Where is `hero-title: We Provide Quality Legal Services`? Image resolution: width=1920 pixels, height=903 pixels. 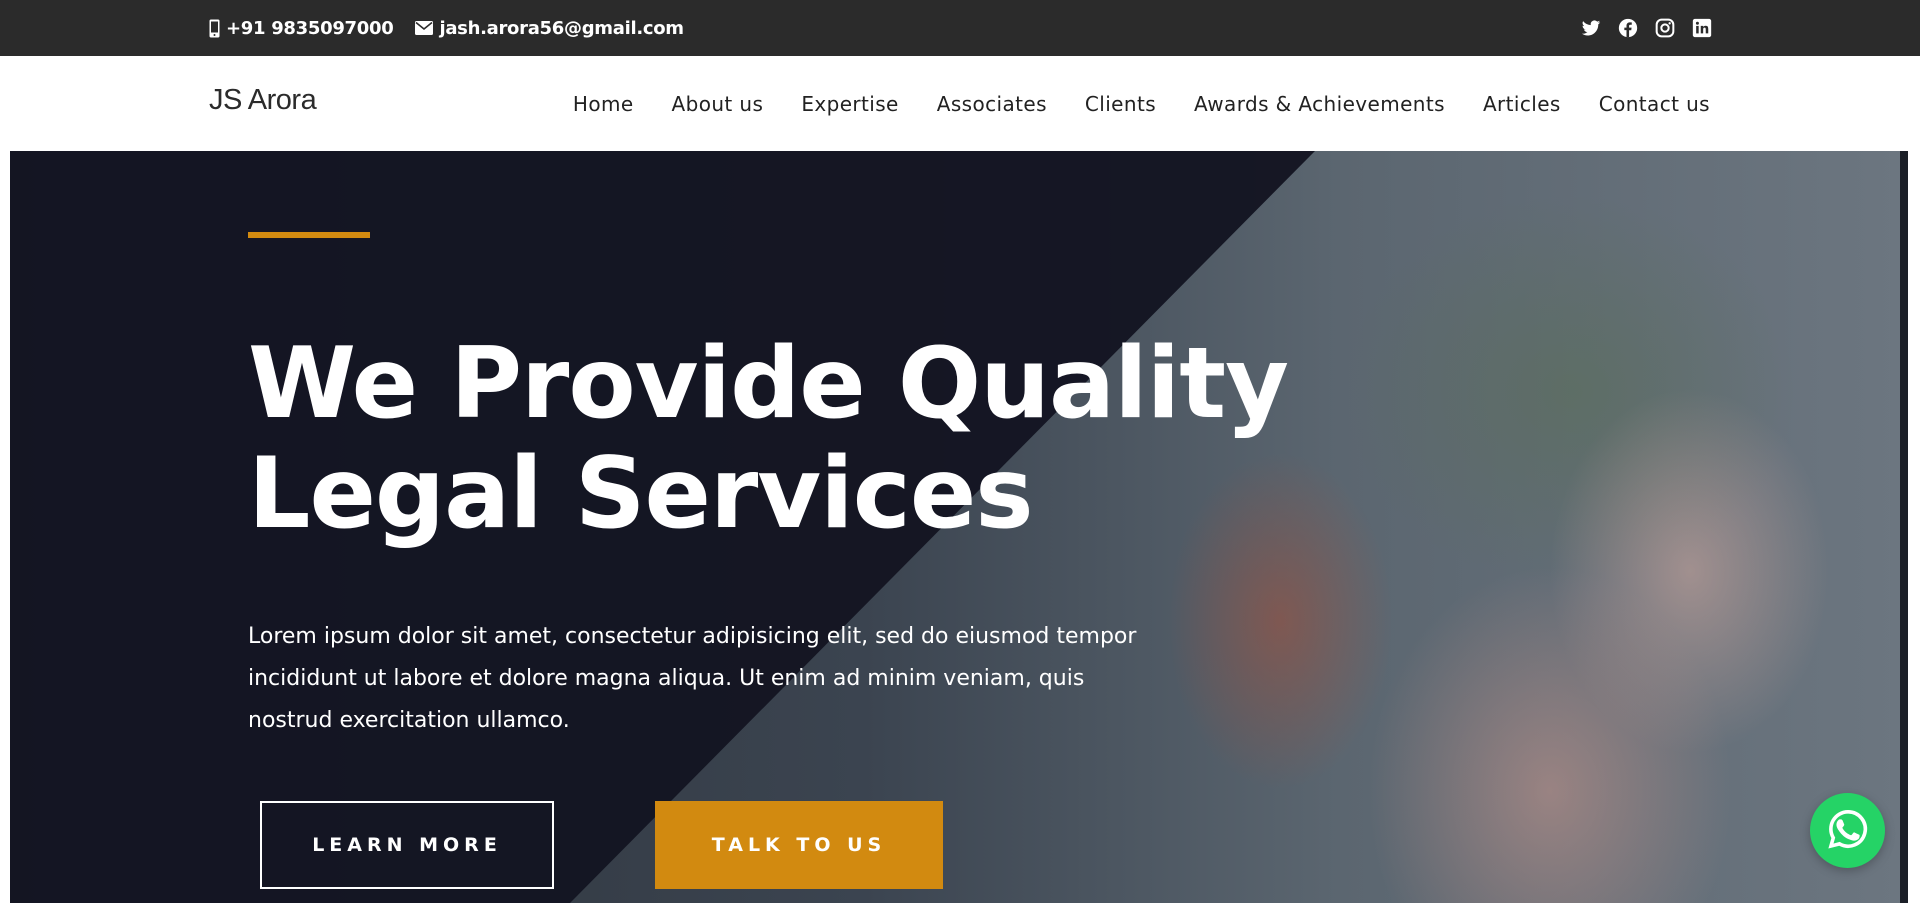 hero-title: We Provide Quality Legal Services is located at coordinates (798, 439).